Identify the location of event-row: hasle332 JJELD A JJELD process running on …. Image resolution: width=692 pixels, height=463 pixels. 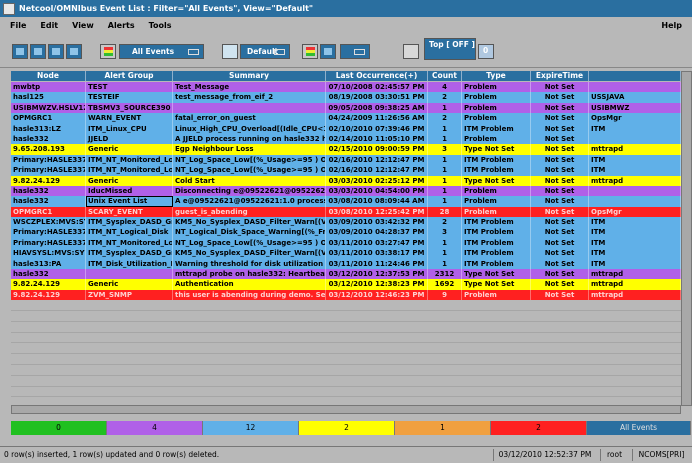
(346, 139).